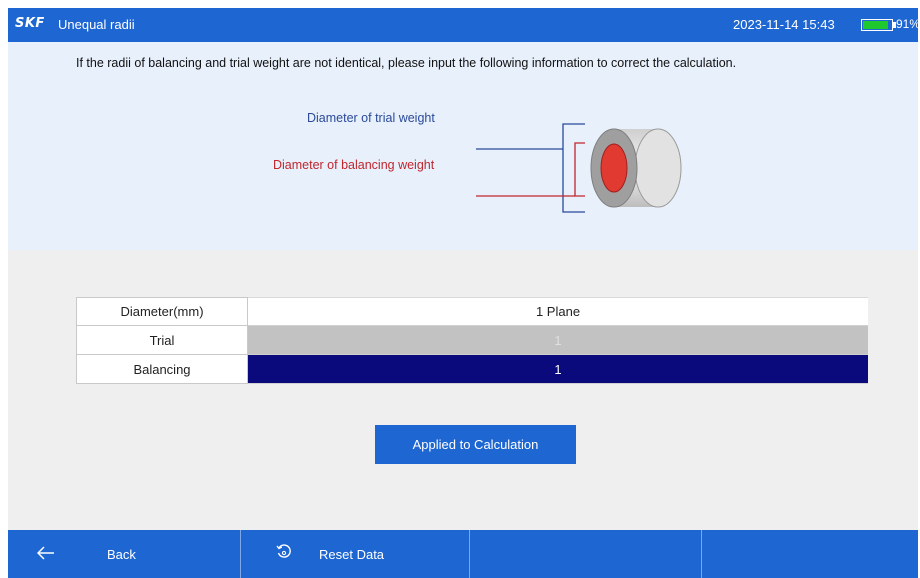 Image resolution: width=920 pixels, height=578 pixels. What do you see at coordinates (784, 24) in the screenshot?
I see `datetime: 2023-11-14 15:43` at bounding box center [784, 24].